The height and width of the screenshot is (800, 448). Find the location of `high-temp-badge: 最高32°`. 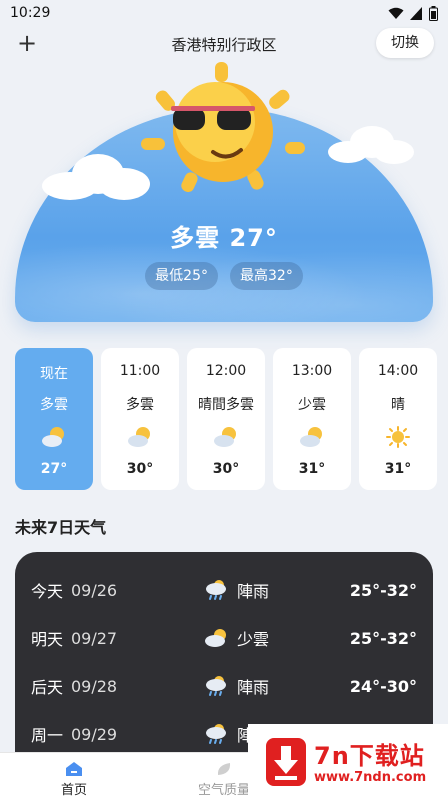

high-temp-badge: 最高32° is located at coordinates (266, 276).